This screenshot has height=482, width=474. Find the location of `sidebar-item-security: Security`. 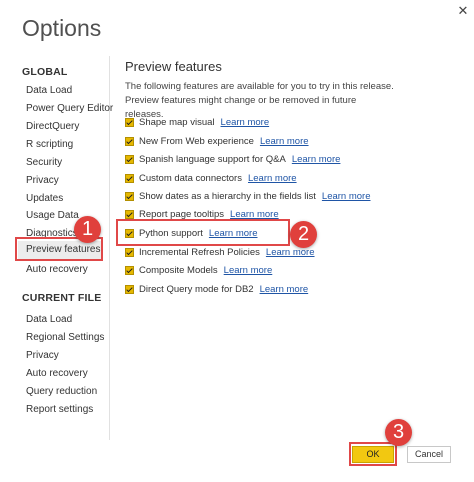

sidebar-item-security: Security is located at coordinates (44, 162).